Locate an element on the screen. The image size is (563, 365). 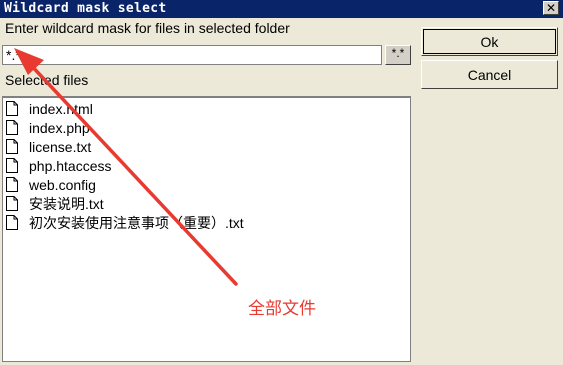
list-item: 安装说明.txt is located at coordinates (55, 203).